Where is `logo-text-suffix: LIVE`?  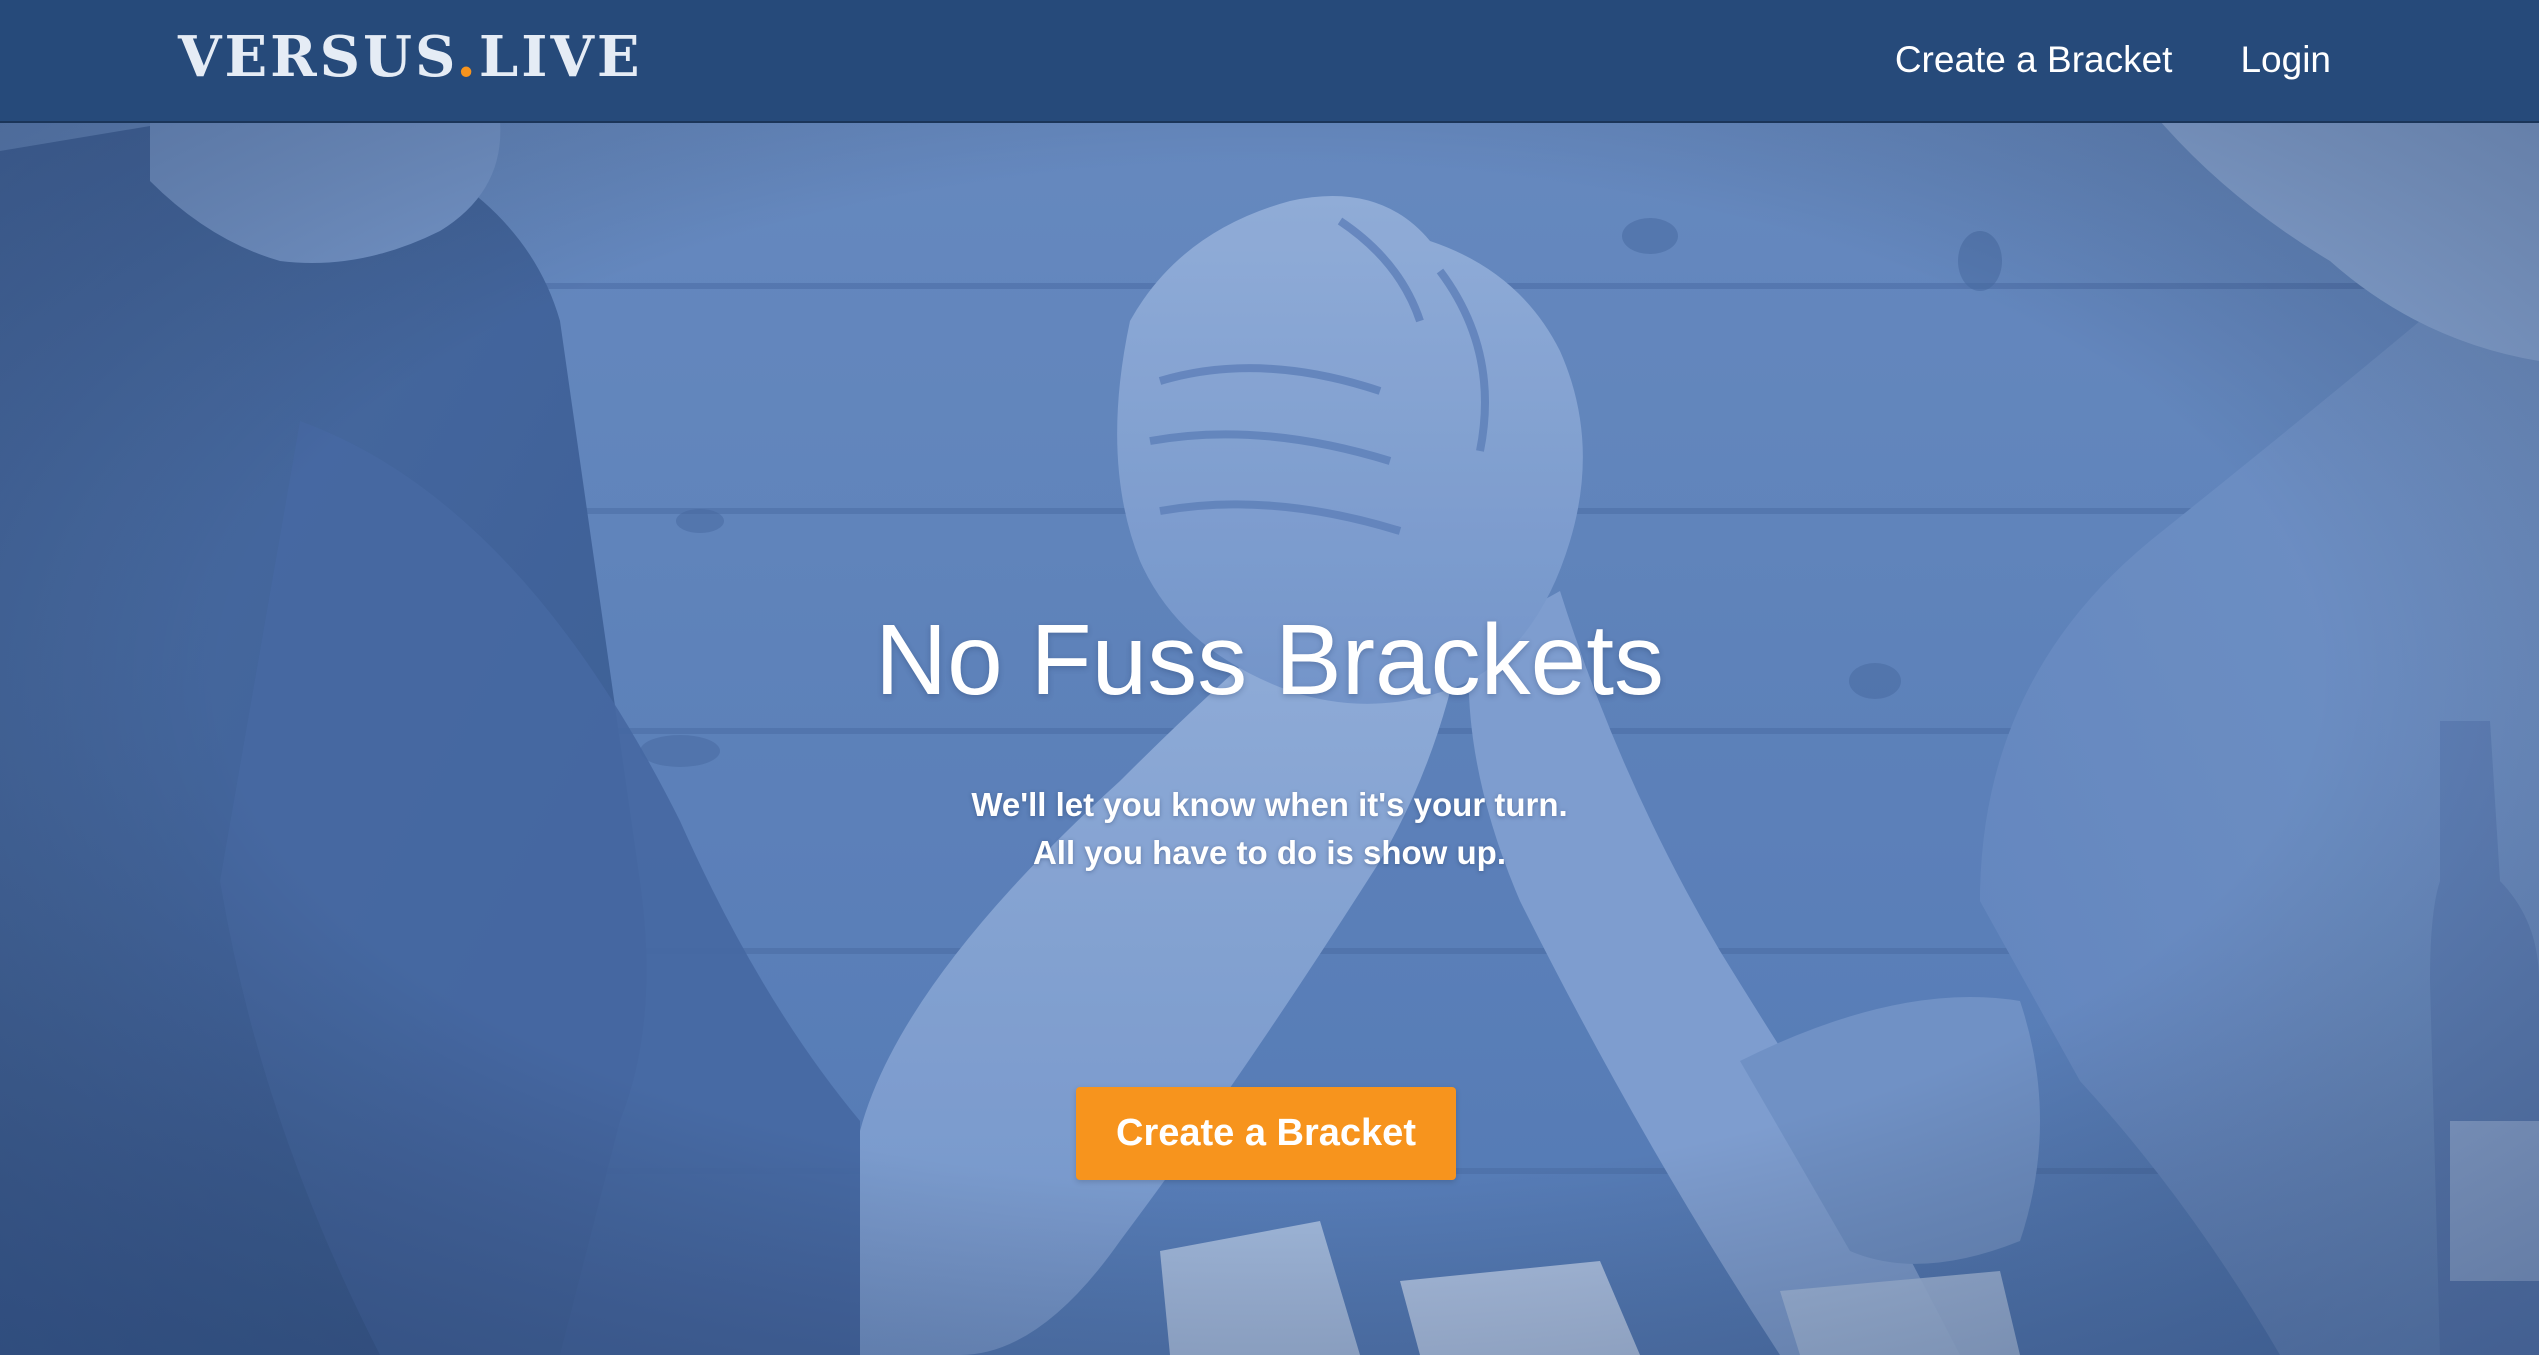
logo-text-suffix: LIVE is located at coordinates (560, 57).